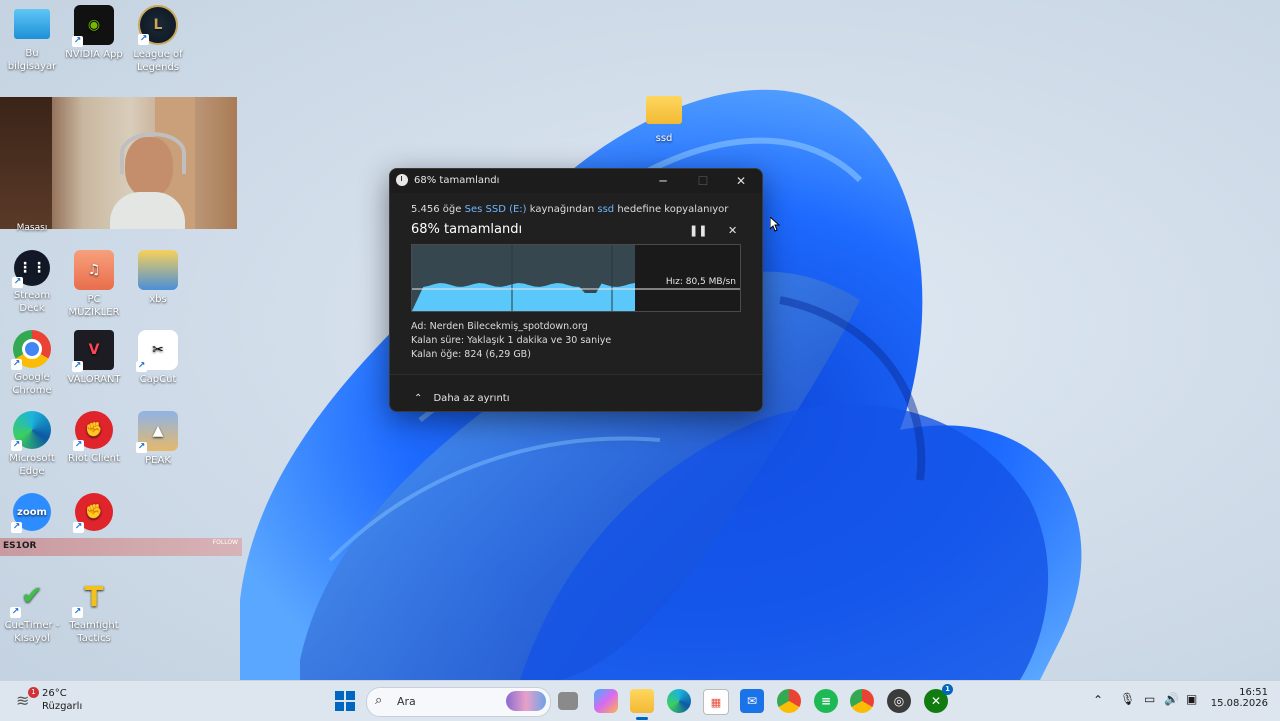  I want to click on desktop-icon-pc-muzikler: ♫ PC MÜZİKLER, so click(94, 284).